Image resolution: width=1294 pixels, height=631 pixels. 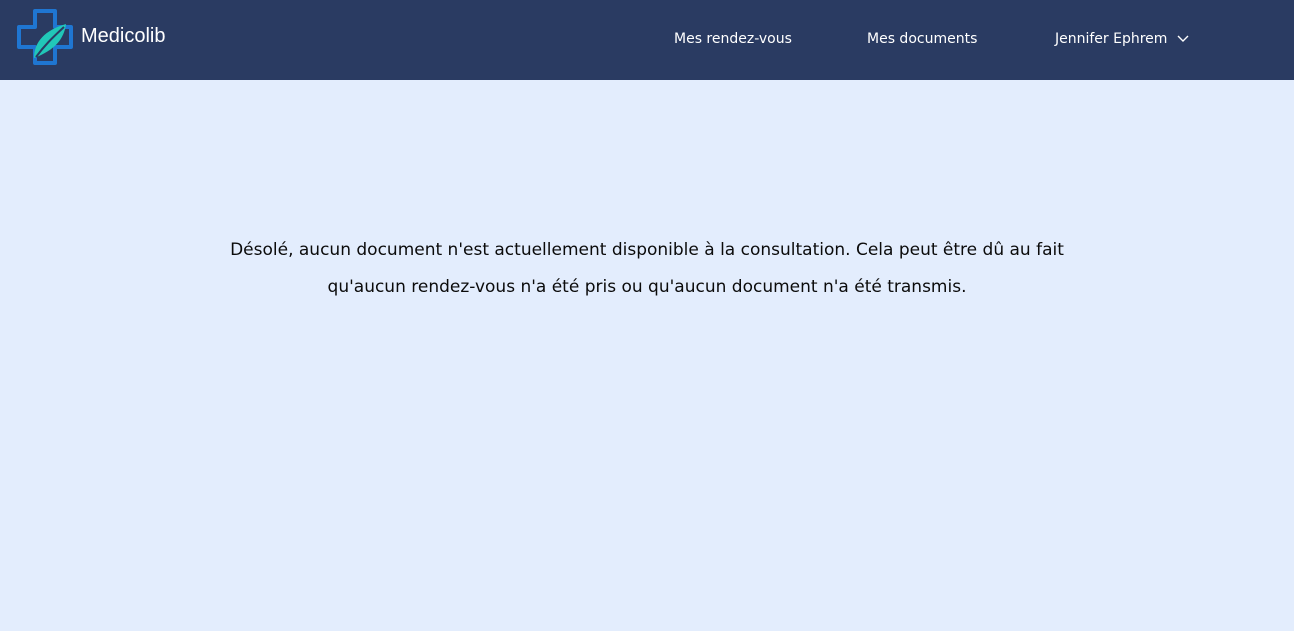 I want to click on nav-link-appointments: Mes rendez-vous, so click(x=733, y=39).